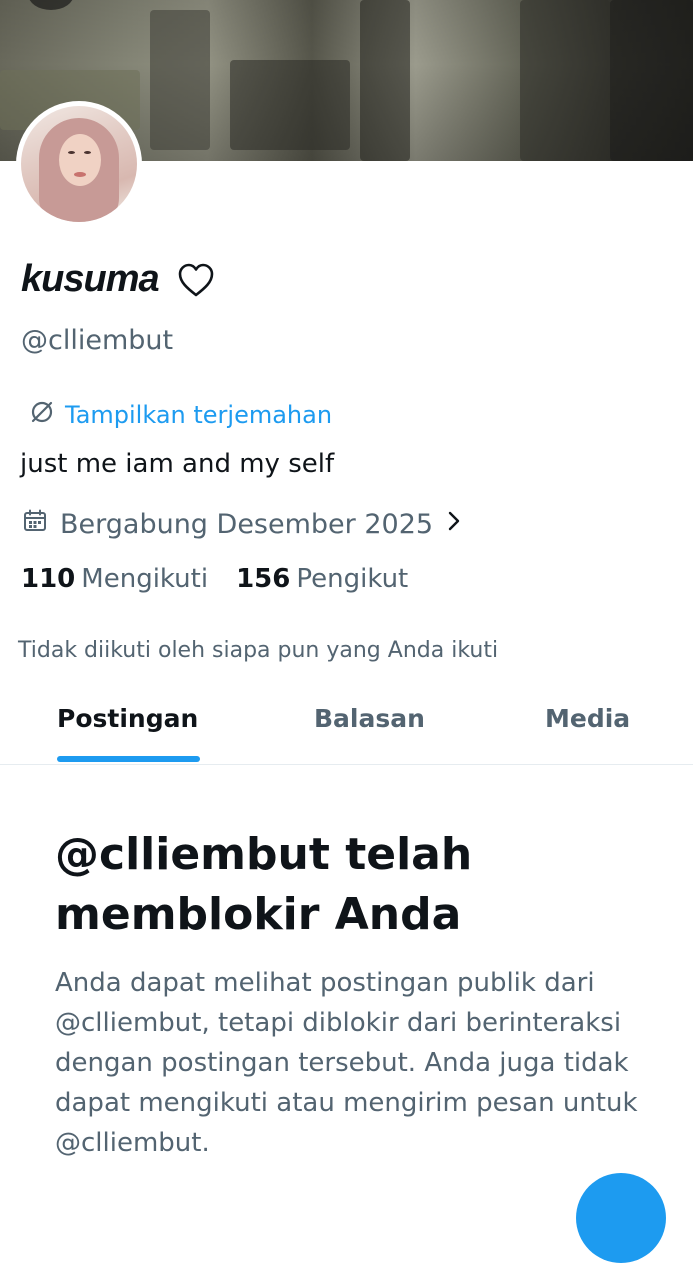 This screenshot has height=1263, width=693. I want to click on profile-bio: just me iam and my self, so click(177, 464).